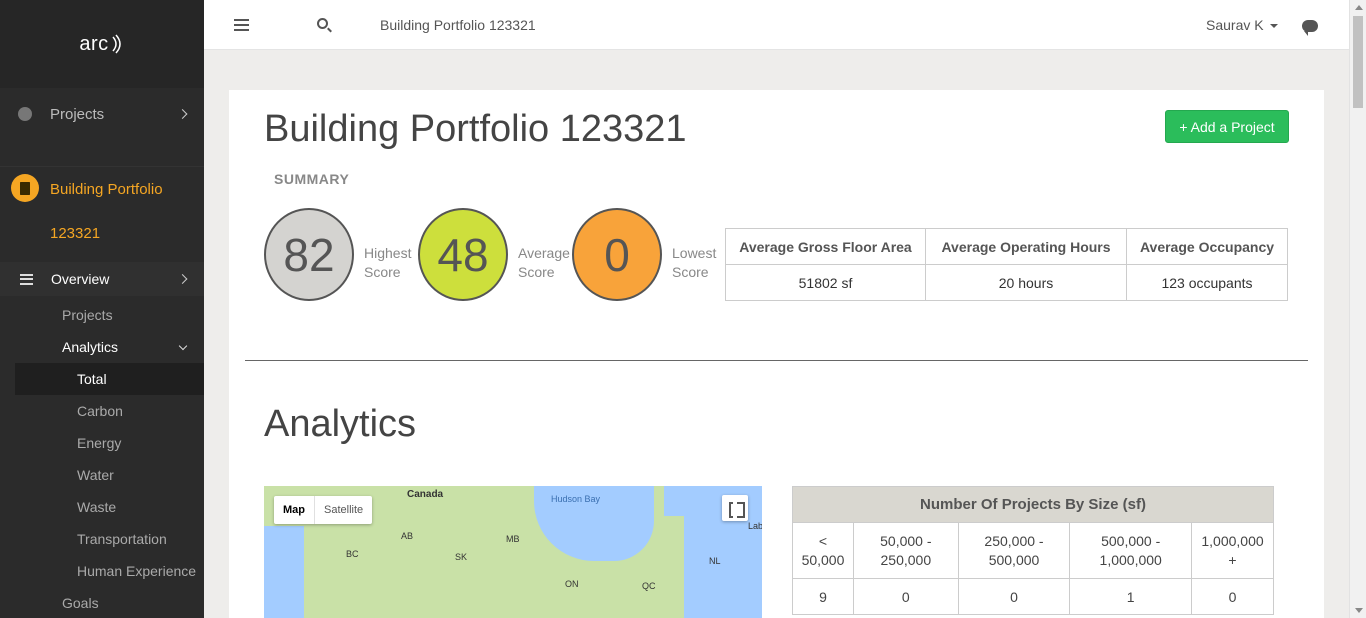 The height and width of the screenshot is (618, 1366). I want to click on avg-hours-value: 20 hours, so click(1026, 282).